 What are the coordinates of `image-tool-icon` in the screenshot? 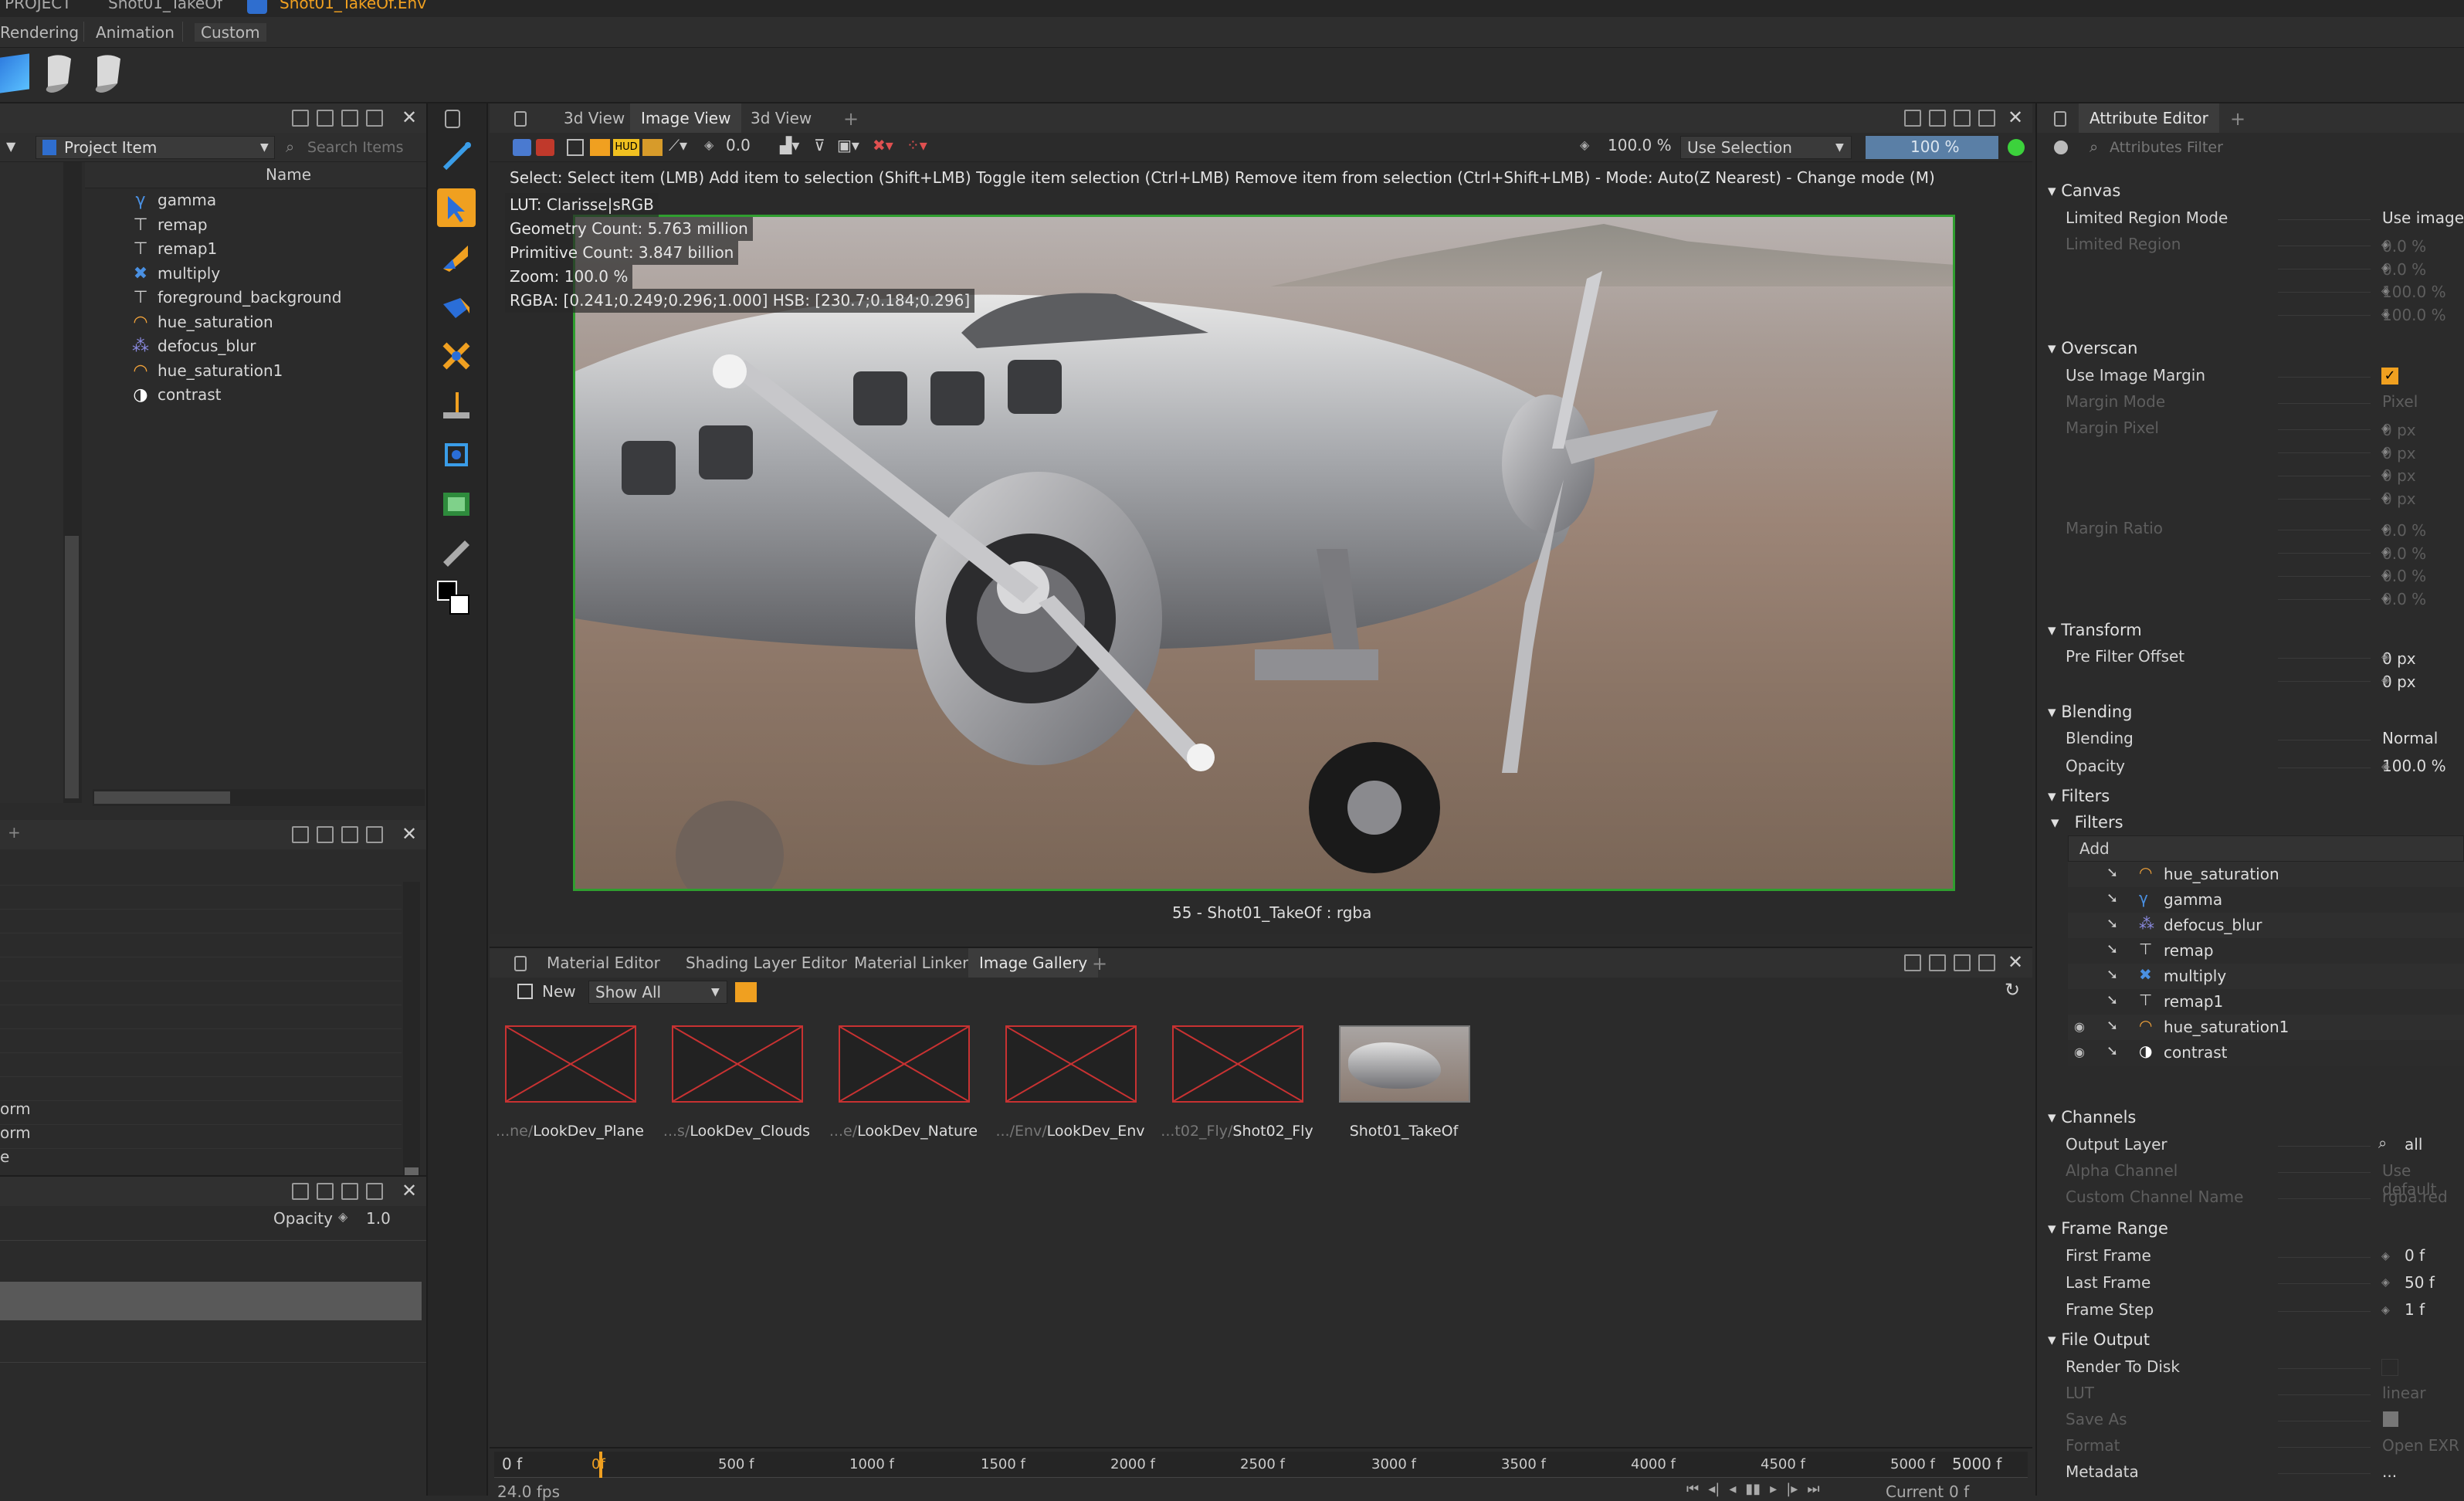 It's located at (456, 504).